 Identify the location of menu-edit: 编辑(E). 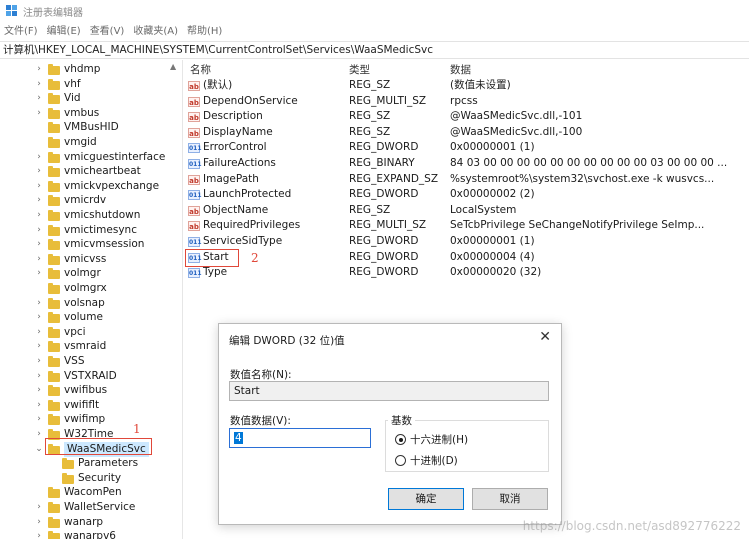
(64, 32).